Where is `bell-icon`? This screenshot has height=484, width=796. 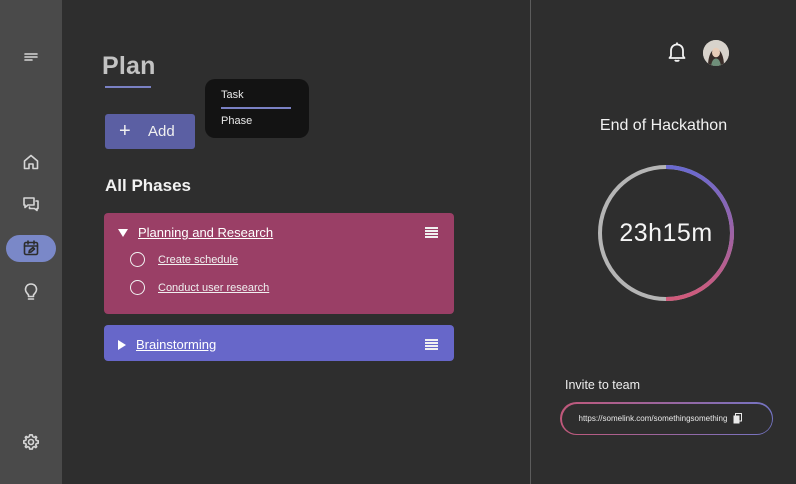 bell-icon is located at coordinates (677, 52).